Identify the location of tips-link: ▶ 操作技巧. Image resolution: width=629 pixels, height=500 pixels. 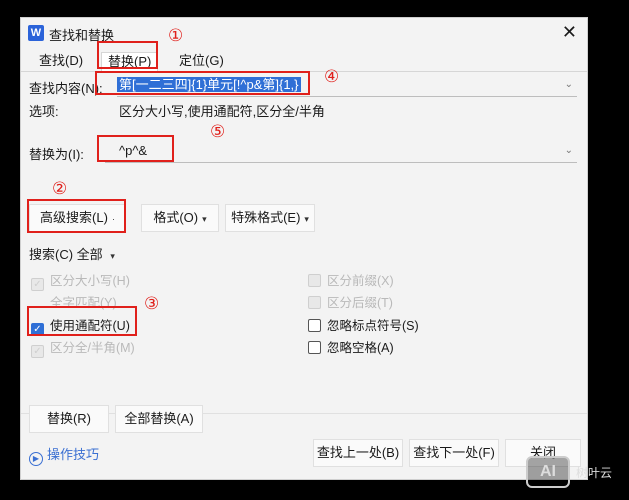
(64, 455).